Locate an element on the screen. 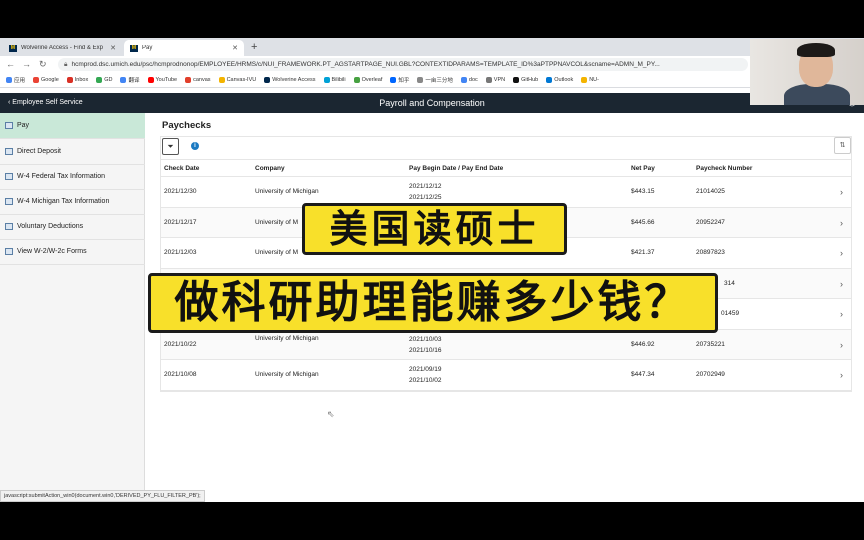 The image size is (864, 540). bookmark-github: GitHub is located at coordinates (525, 80).